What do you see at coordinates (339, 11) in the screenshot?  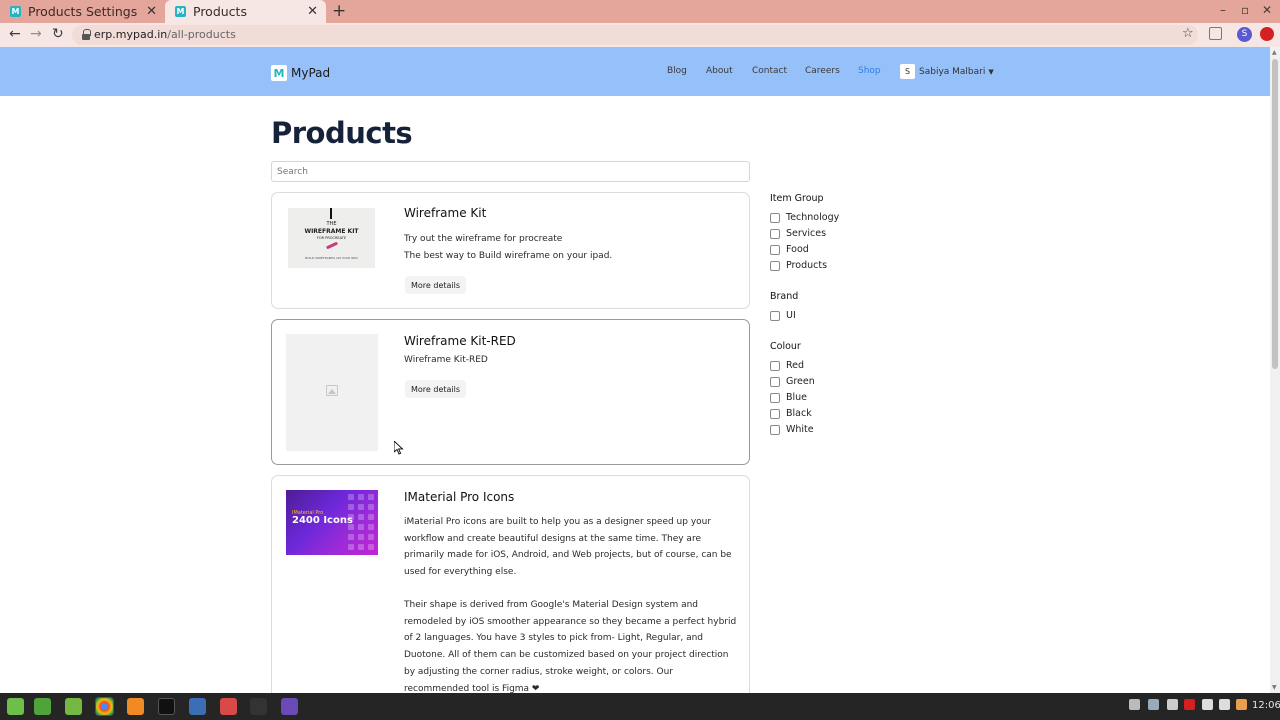 I see `new-tab-plus-icon: +` at bounding box center [339, 11].